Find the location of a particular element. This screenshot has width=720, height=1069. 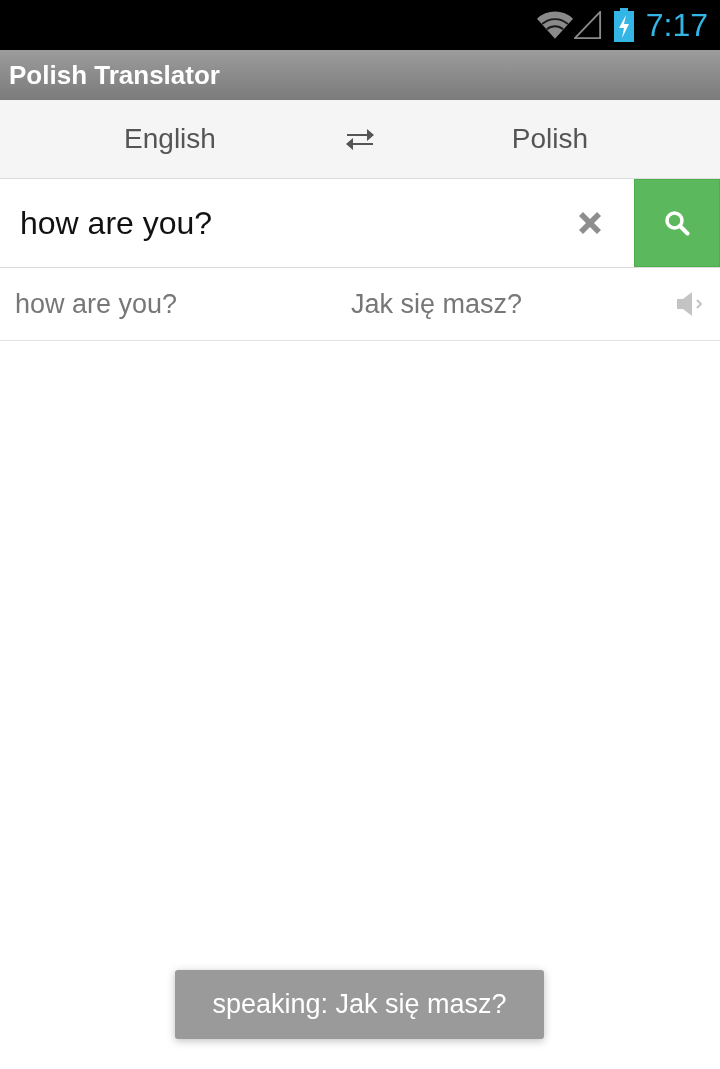

signal-icon is located at coordinates (587, 25).